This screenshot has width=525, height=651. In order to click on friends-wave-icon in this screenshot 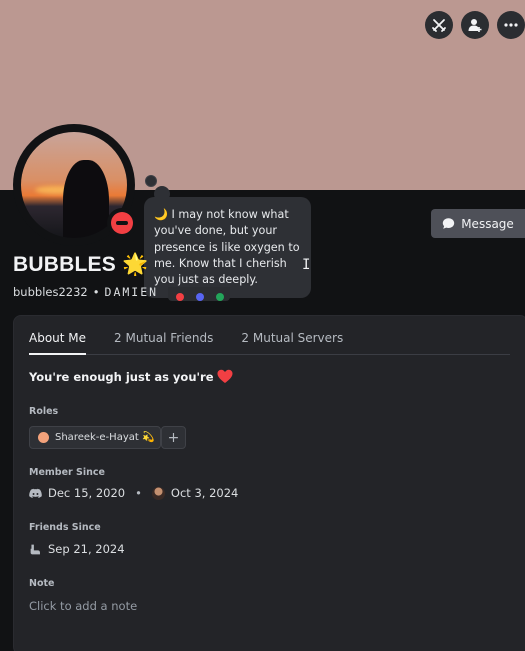, I will do `click(35, 549)`.